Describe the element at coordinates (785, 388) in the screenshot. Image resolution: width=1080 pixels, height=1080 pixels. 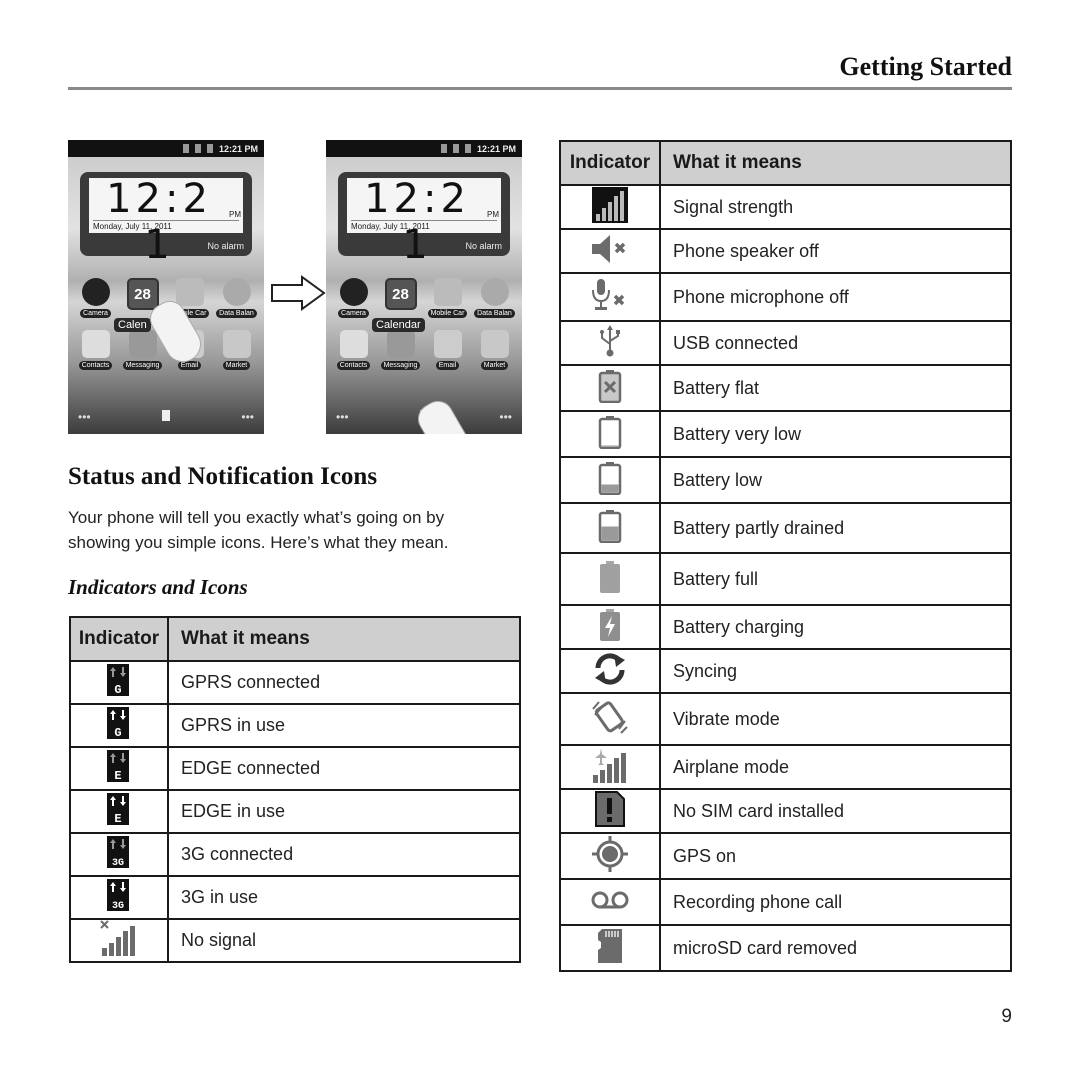
I see `table-row: Battery flat` at that location.